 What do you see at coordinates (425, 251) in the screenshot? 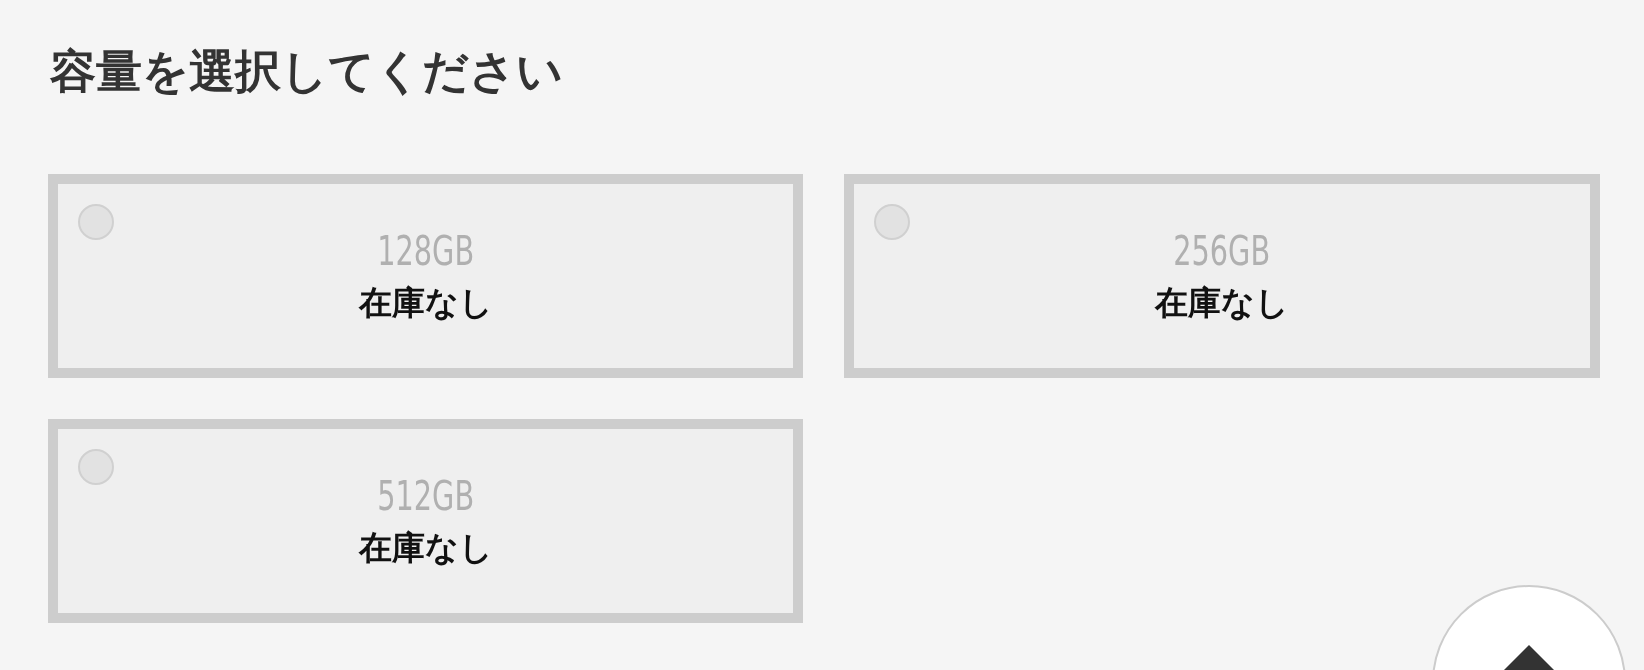
I see `capacity-label: 128GB` at bounding box center [425, 251].